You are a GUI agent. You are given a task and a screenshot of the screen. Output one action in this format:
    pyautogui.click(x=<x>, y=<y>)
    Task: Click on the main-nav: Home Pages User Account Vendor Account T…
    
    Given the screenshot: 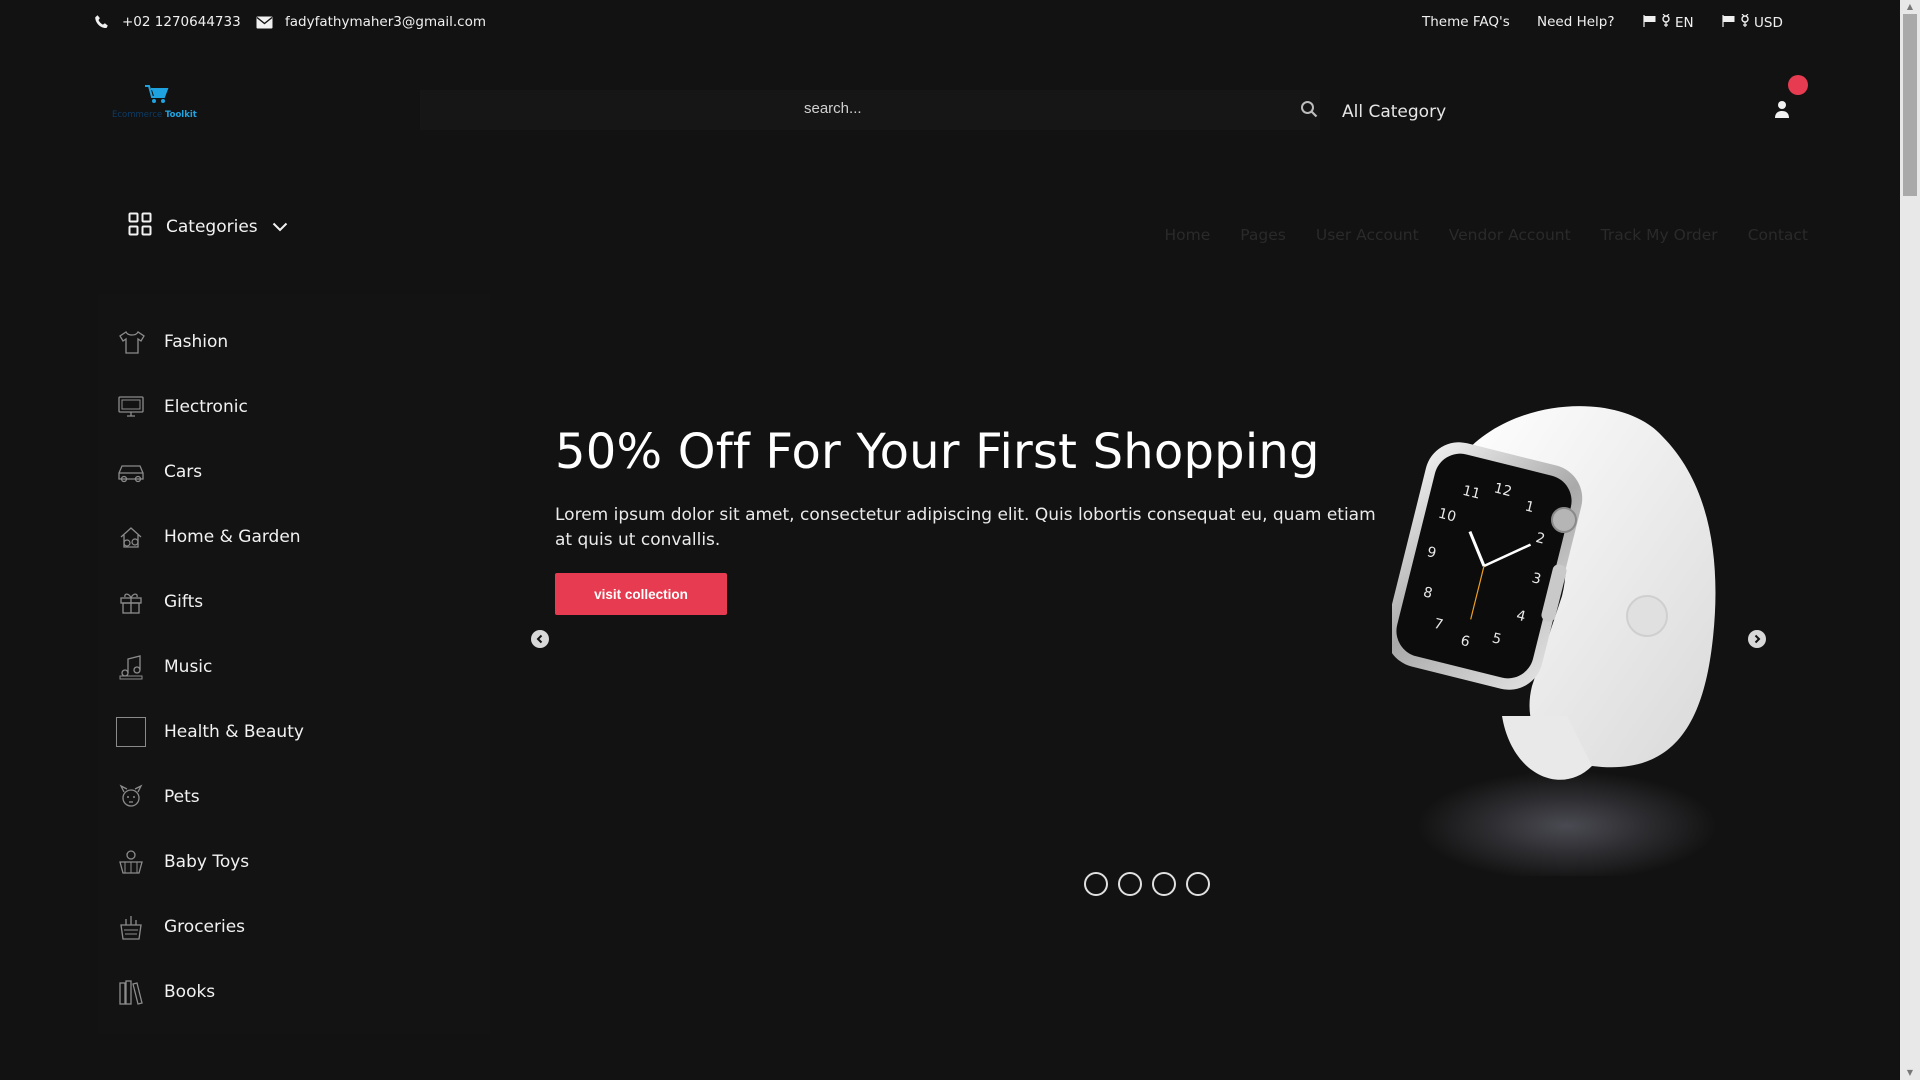 What is the action you would take?
    pyautogui.click(x=1486, y=235)
    